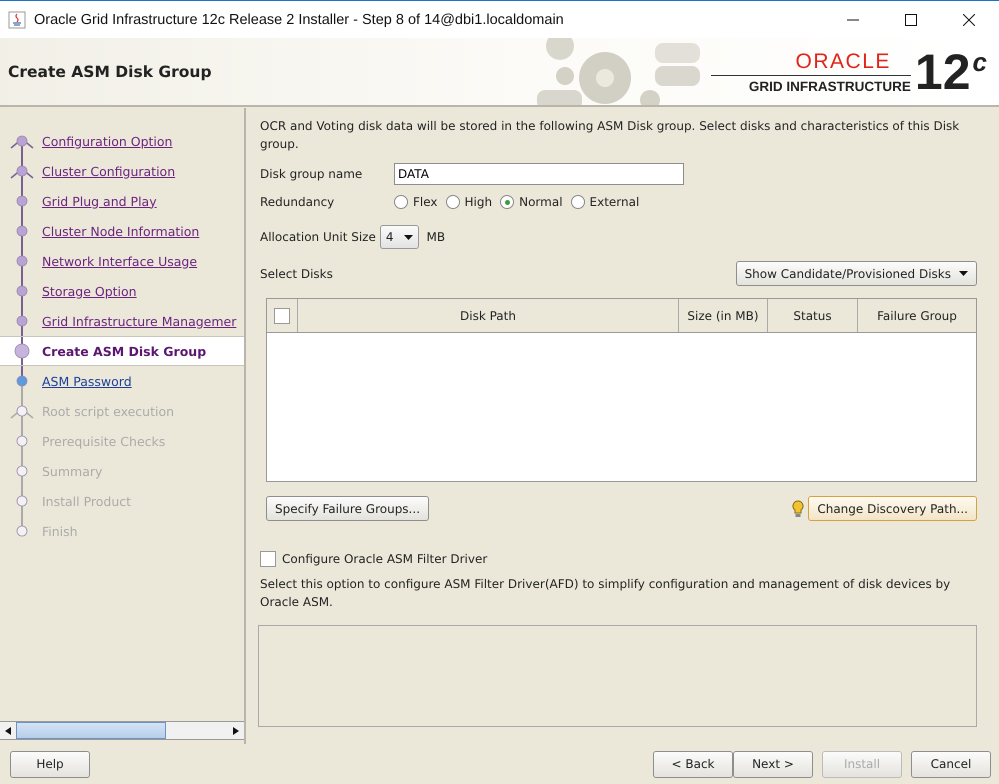  I want to click on step-link: Grid Plug and Play, so click(99, 201).